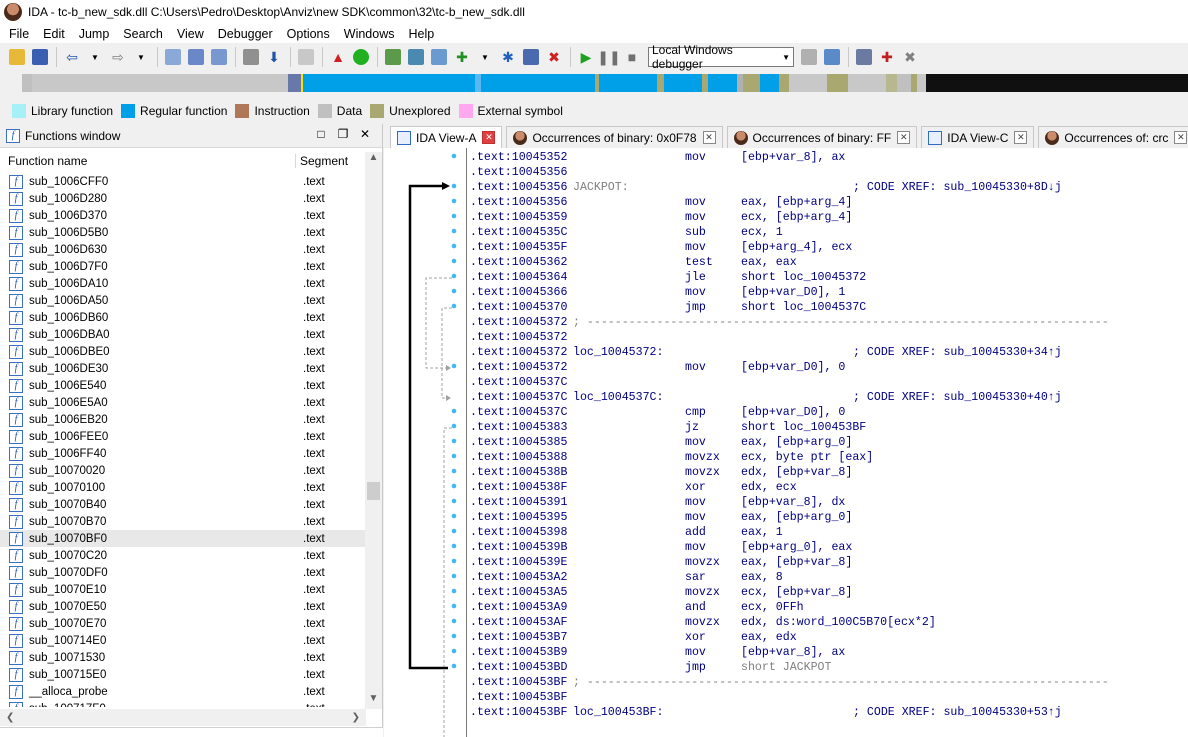 The width and height of the screenshot is (1188, 737). What do you see at coordinates (978, 137) in the screenshot?
I see `tab-ida-view-c: IDA View-C ✕` at bounding box center [978, 137].